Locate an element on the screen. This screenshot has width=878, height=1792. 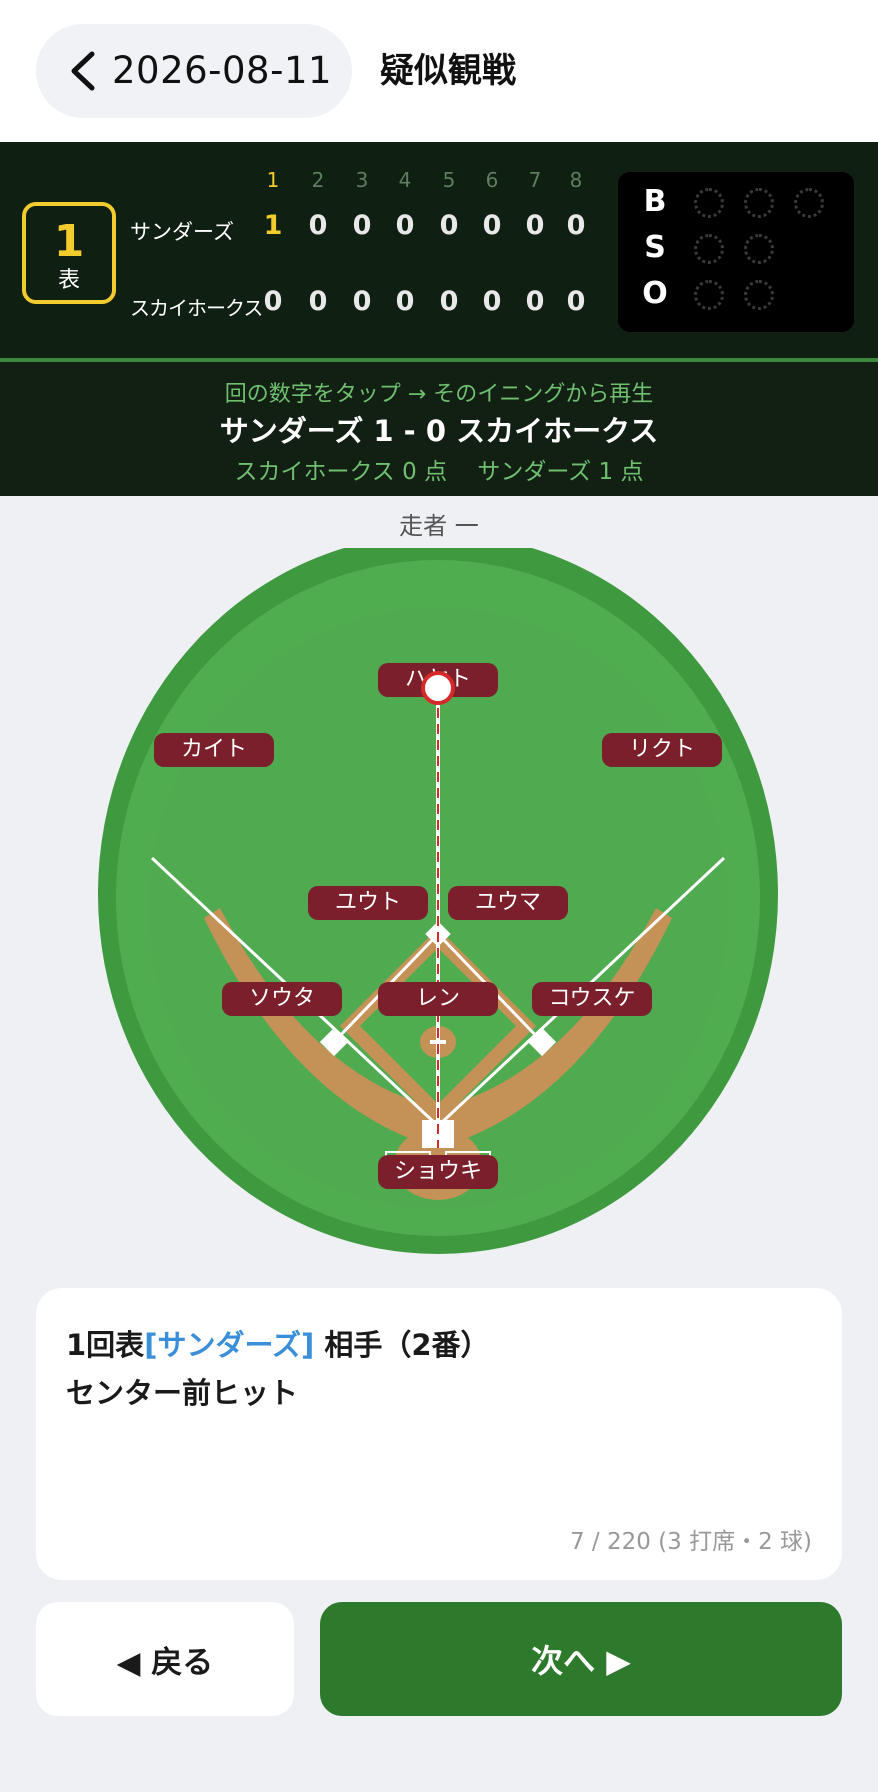
current-inning-number: 1 is located at coordinates (69, 241).